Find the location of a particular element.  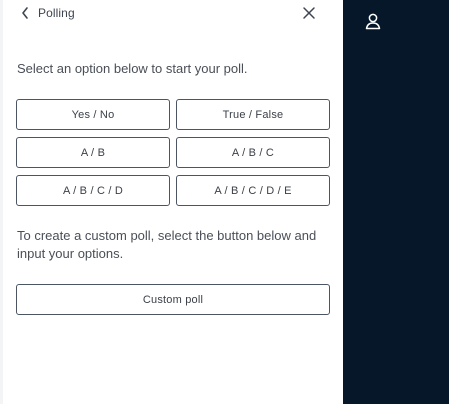

panel-header: Polling is located at coordinates (173, 14).